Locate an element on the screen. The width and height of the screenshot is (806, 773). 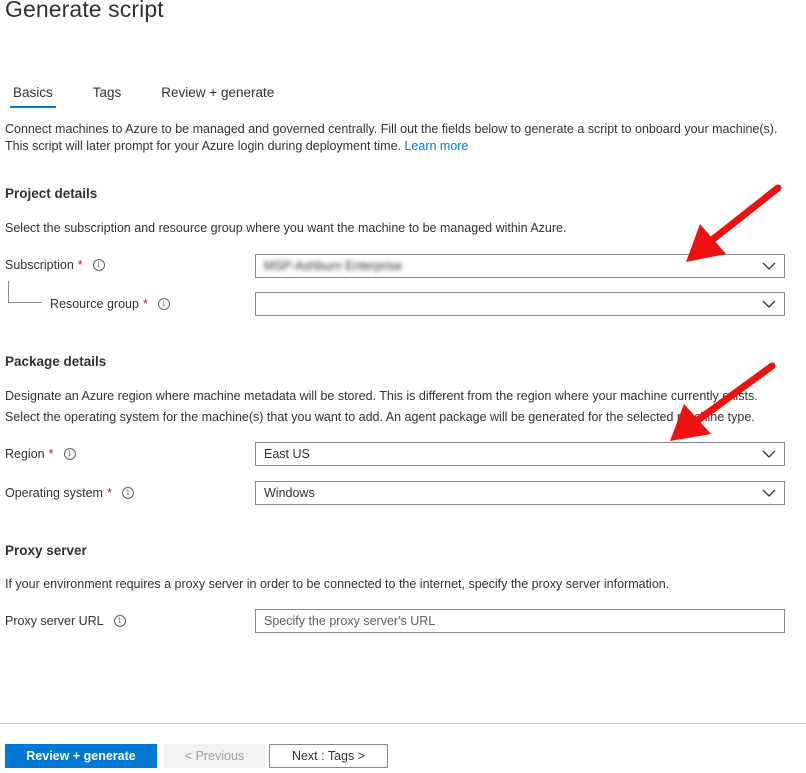
resource-group-label: Resource group is located at coordinates (94, 304).